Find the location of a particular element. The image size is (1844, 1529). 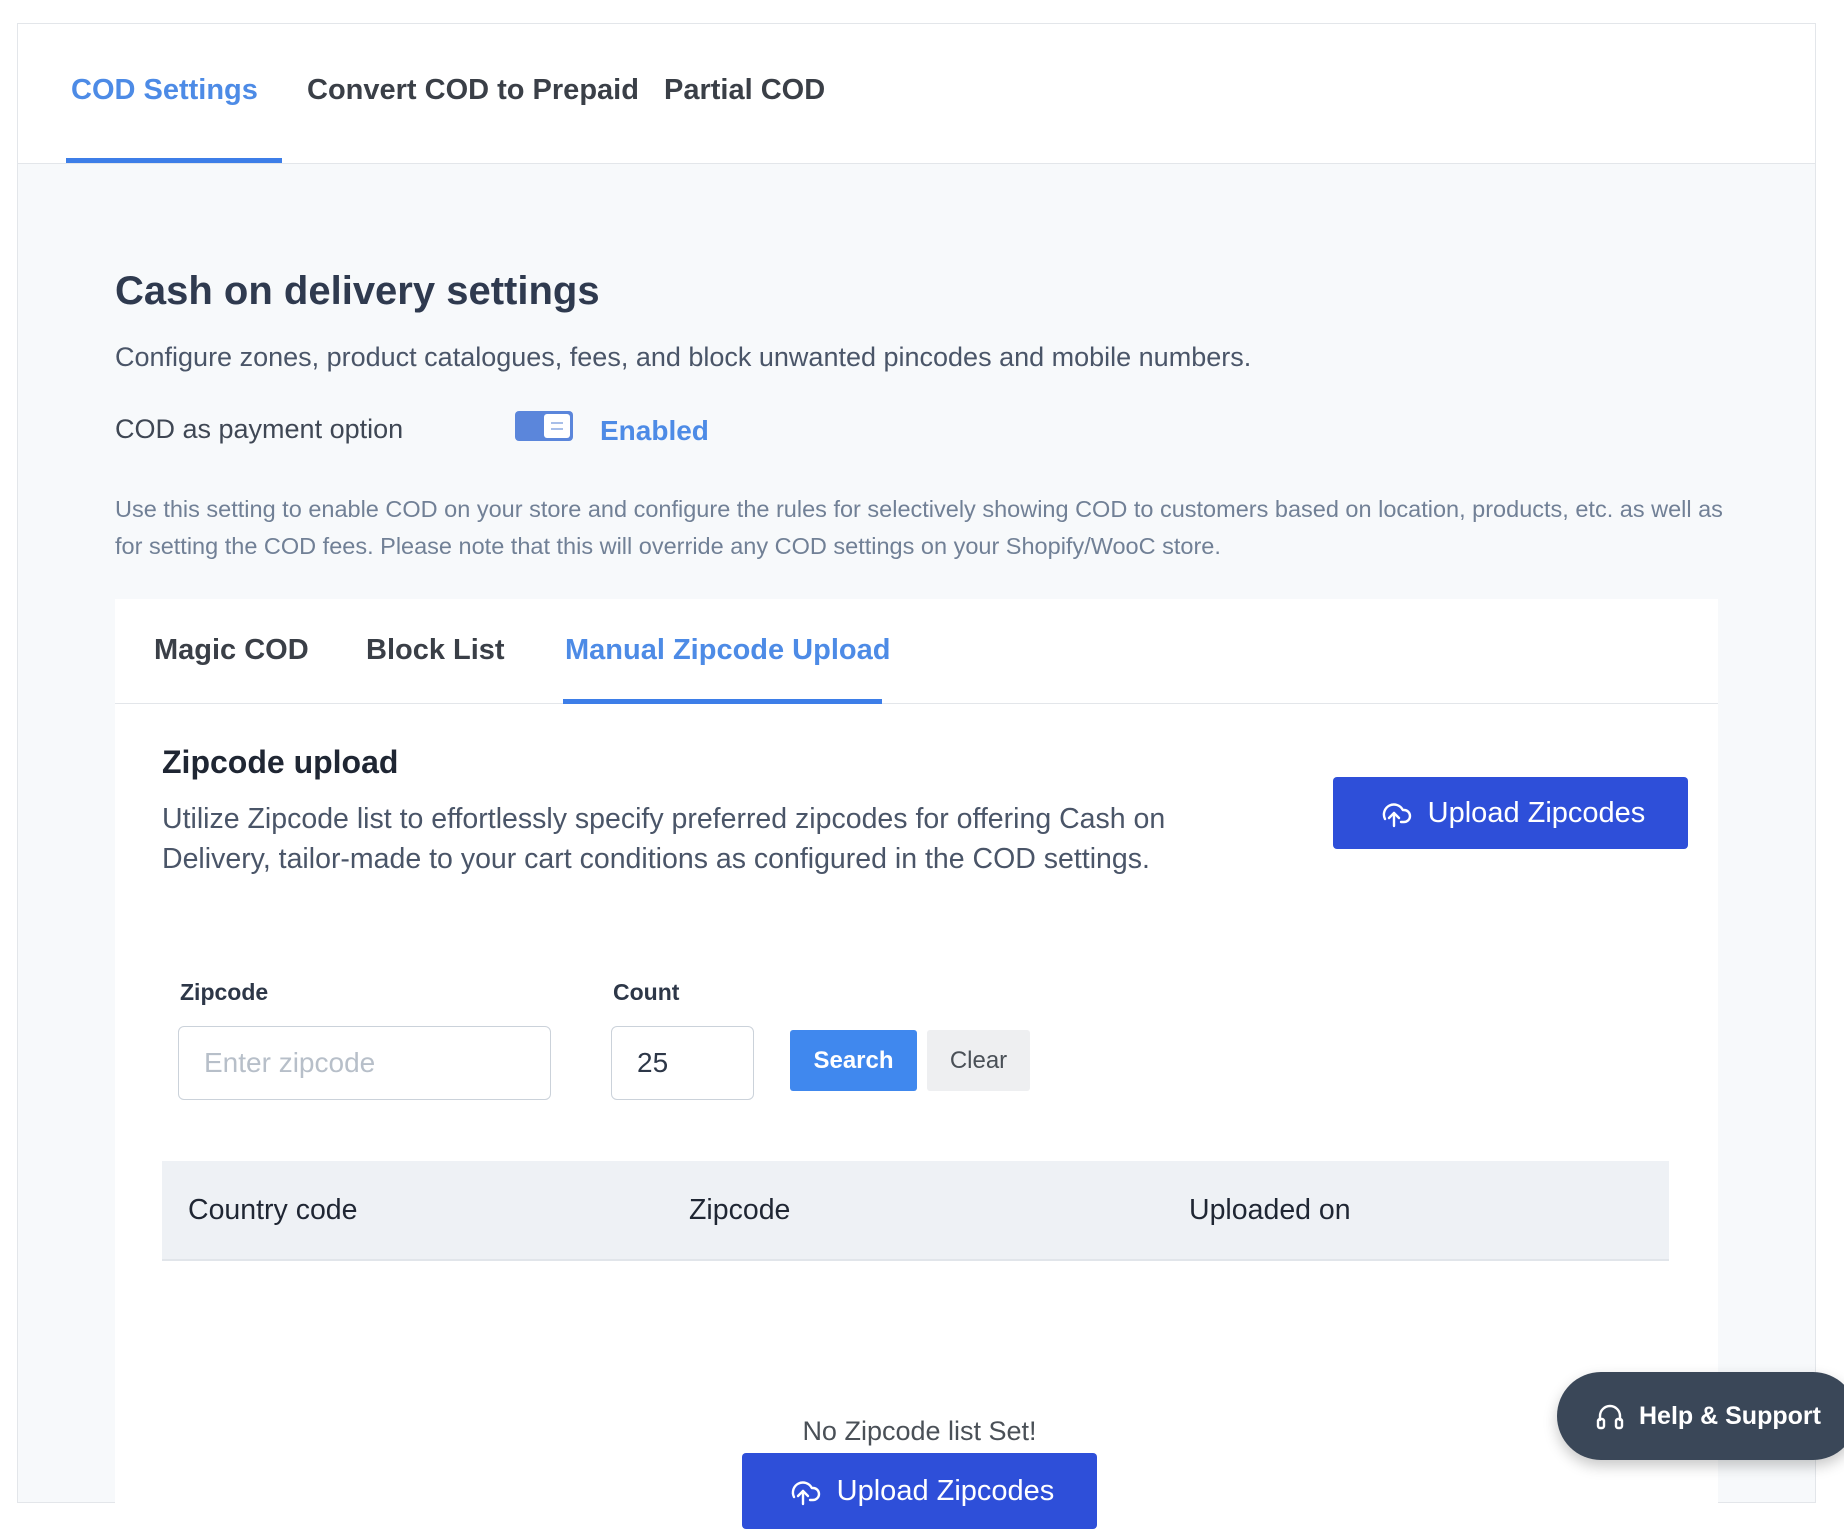

tab-convert-cod-to-prepaid: Convert COD to Prepaid is located at coordinates (473, 90).